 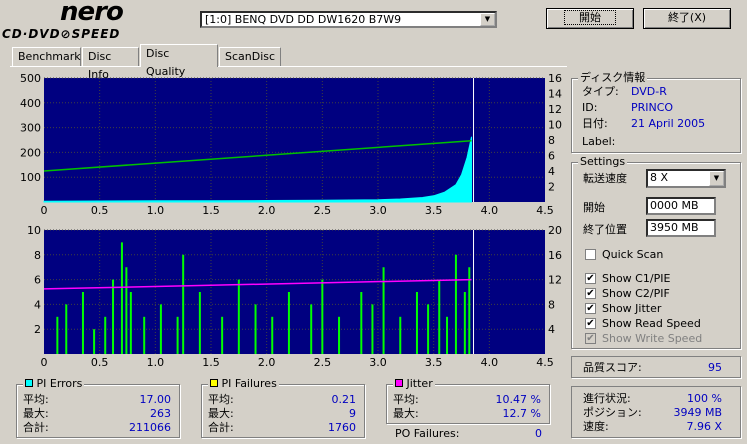 I want to click on progress-speed-value: 7.96 X, so click(x=704, y=426).